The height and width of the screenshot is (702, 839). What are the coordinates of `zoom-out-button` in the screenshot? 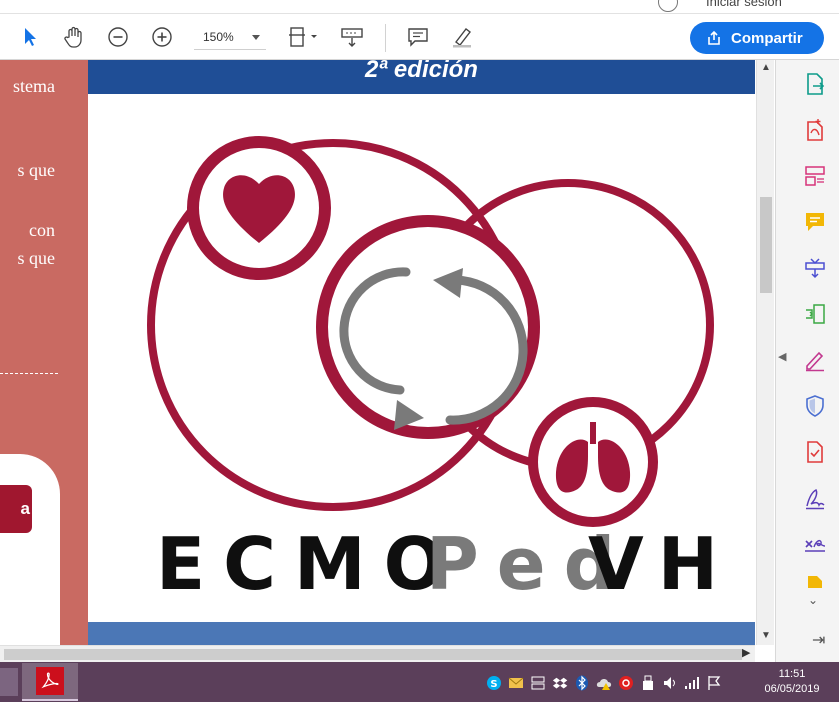 It's located at (118, 37).